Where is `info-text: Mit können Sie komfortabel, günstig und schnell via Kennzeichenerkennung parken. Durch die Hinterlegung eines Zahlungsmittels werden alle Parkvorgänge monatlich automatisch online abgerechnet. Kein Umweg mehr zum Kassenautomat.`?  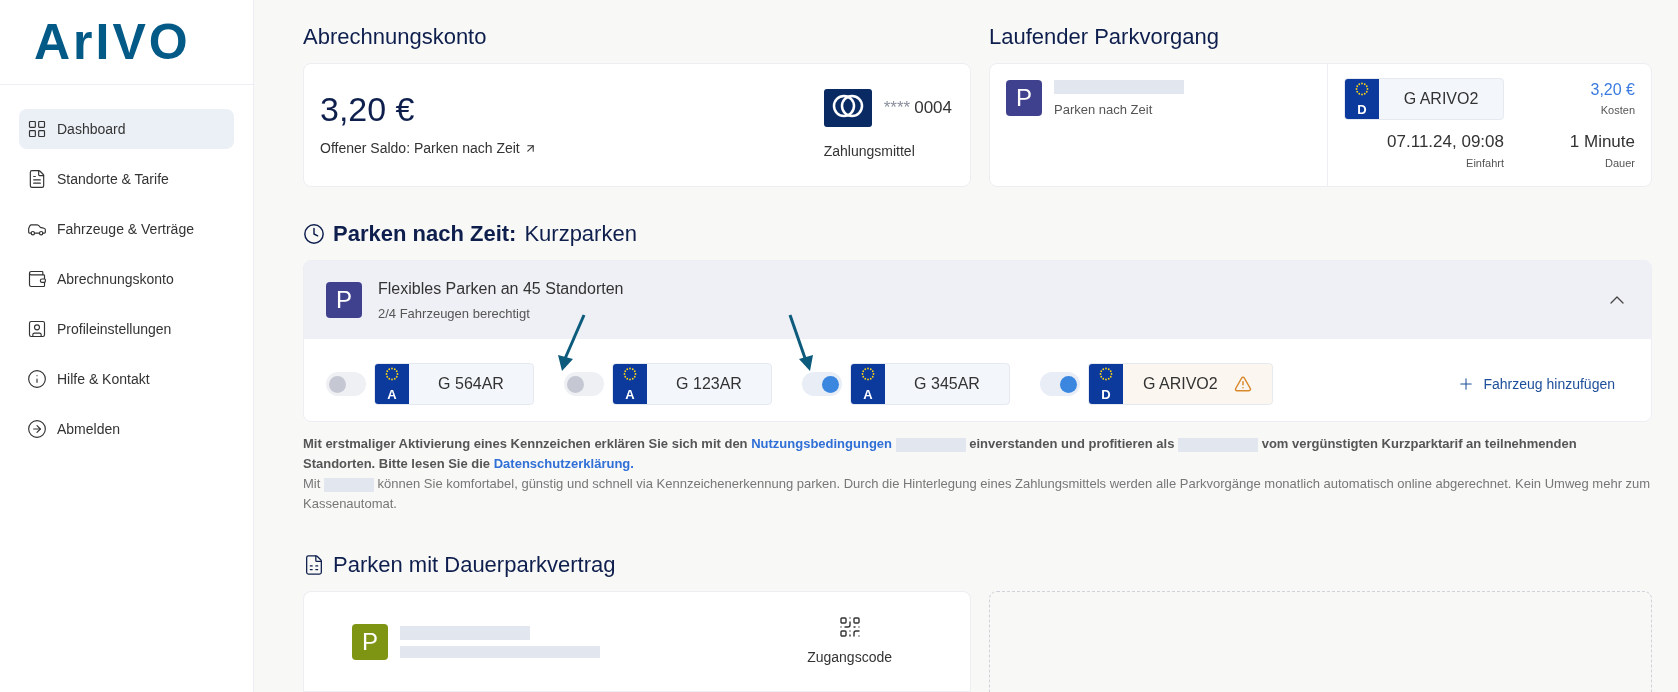 info-text: Mit können Sie komfortabel, günstig und schnell via Kennzeichenerkennung parken. Durch die Hinterlegung eines Zahlungsmittels werden alle Parkvorgänge monatlich automatisch online abgerechnet. Kein Umweg mehr zum Kassenautomat. is located at coordinates (977, 494).